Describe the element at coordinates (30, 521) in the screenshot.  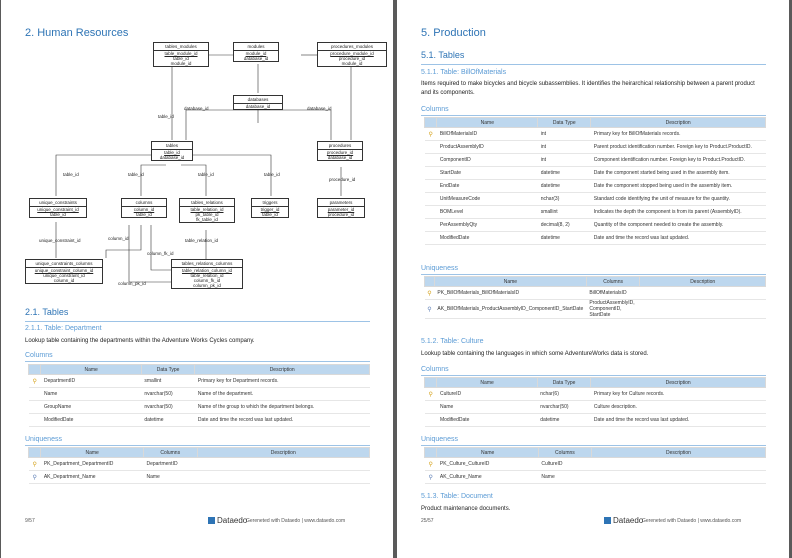
I see `page-number: 9/57` at that location.